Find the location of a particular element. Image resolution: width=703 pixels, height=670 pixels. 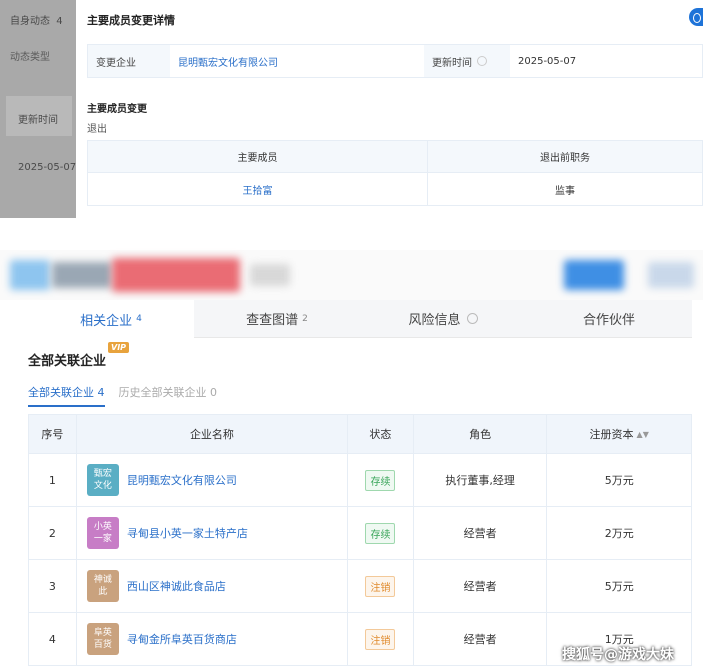

subtab-count: 4 is located at coordinates (101, 392).